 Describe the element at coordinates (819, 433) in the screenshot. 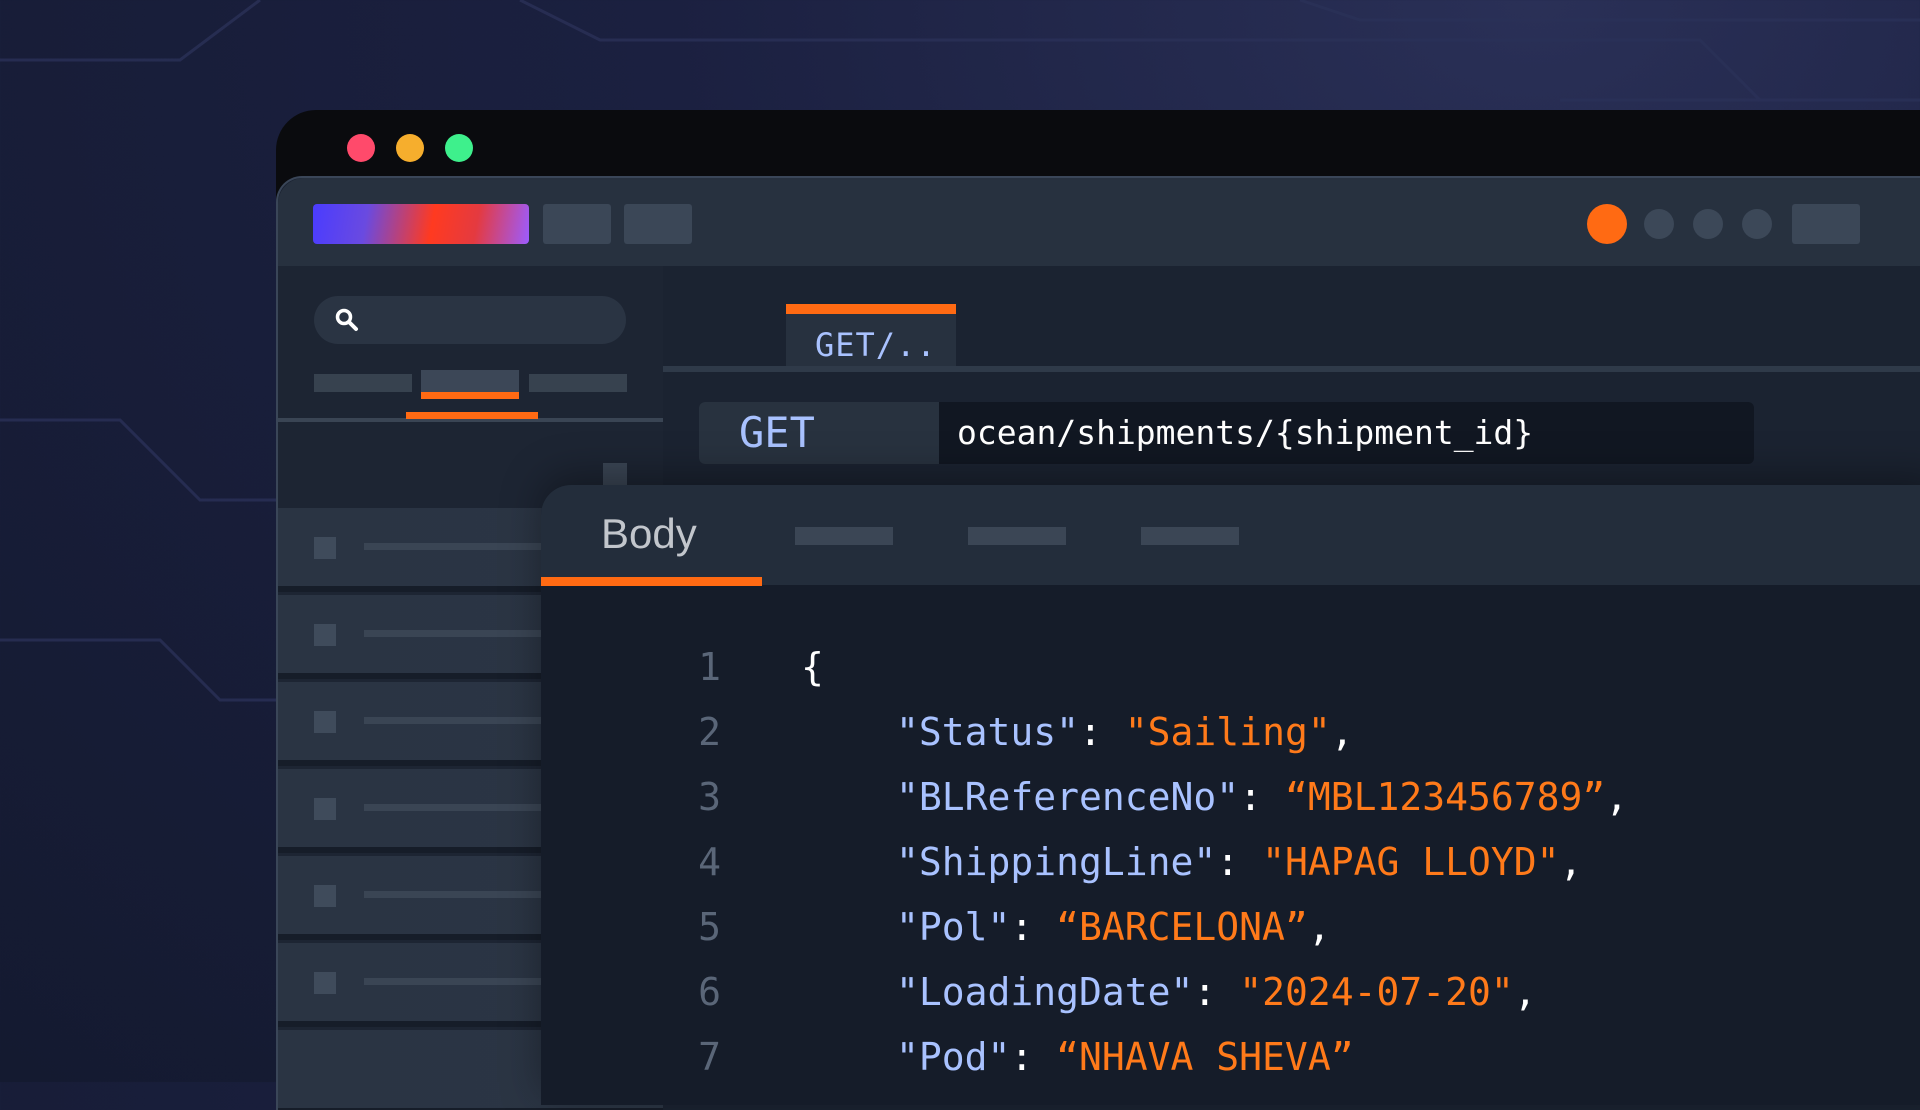

I see `method-select: GET` at that location.